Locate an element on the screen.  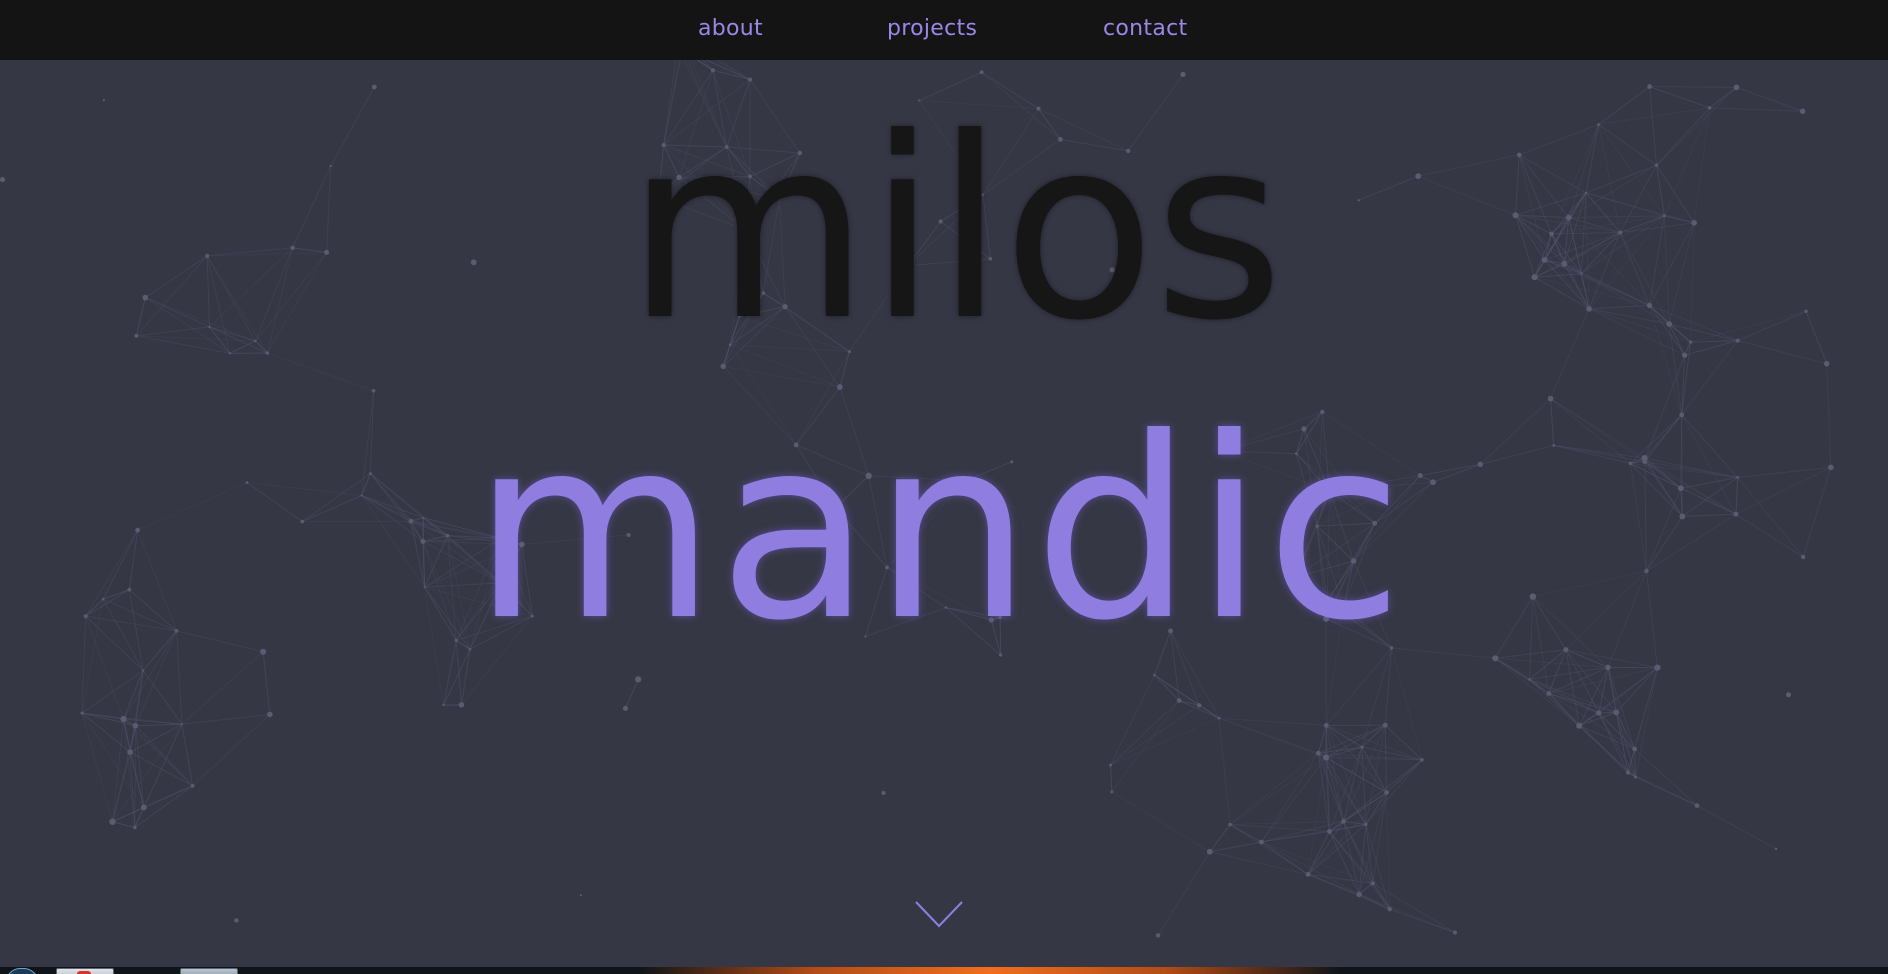
nav-link-projects: projects is located at coordinates (932, 28).